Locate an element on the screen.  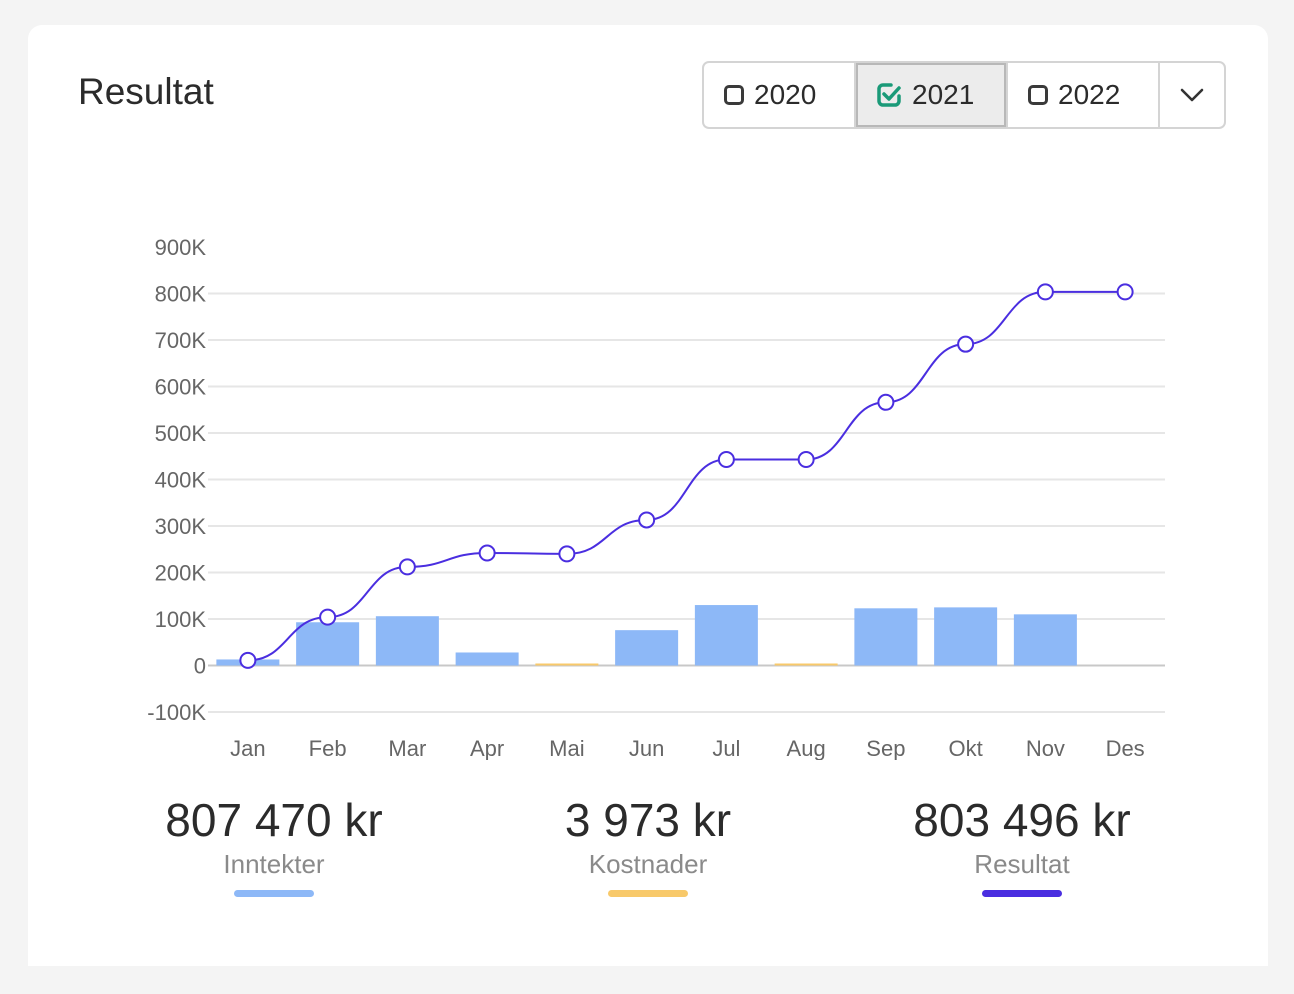
x-tick-label: Mar is located at coordinates (407, 748).